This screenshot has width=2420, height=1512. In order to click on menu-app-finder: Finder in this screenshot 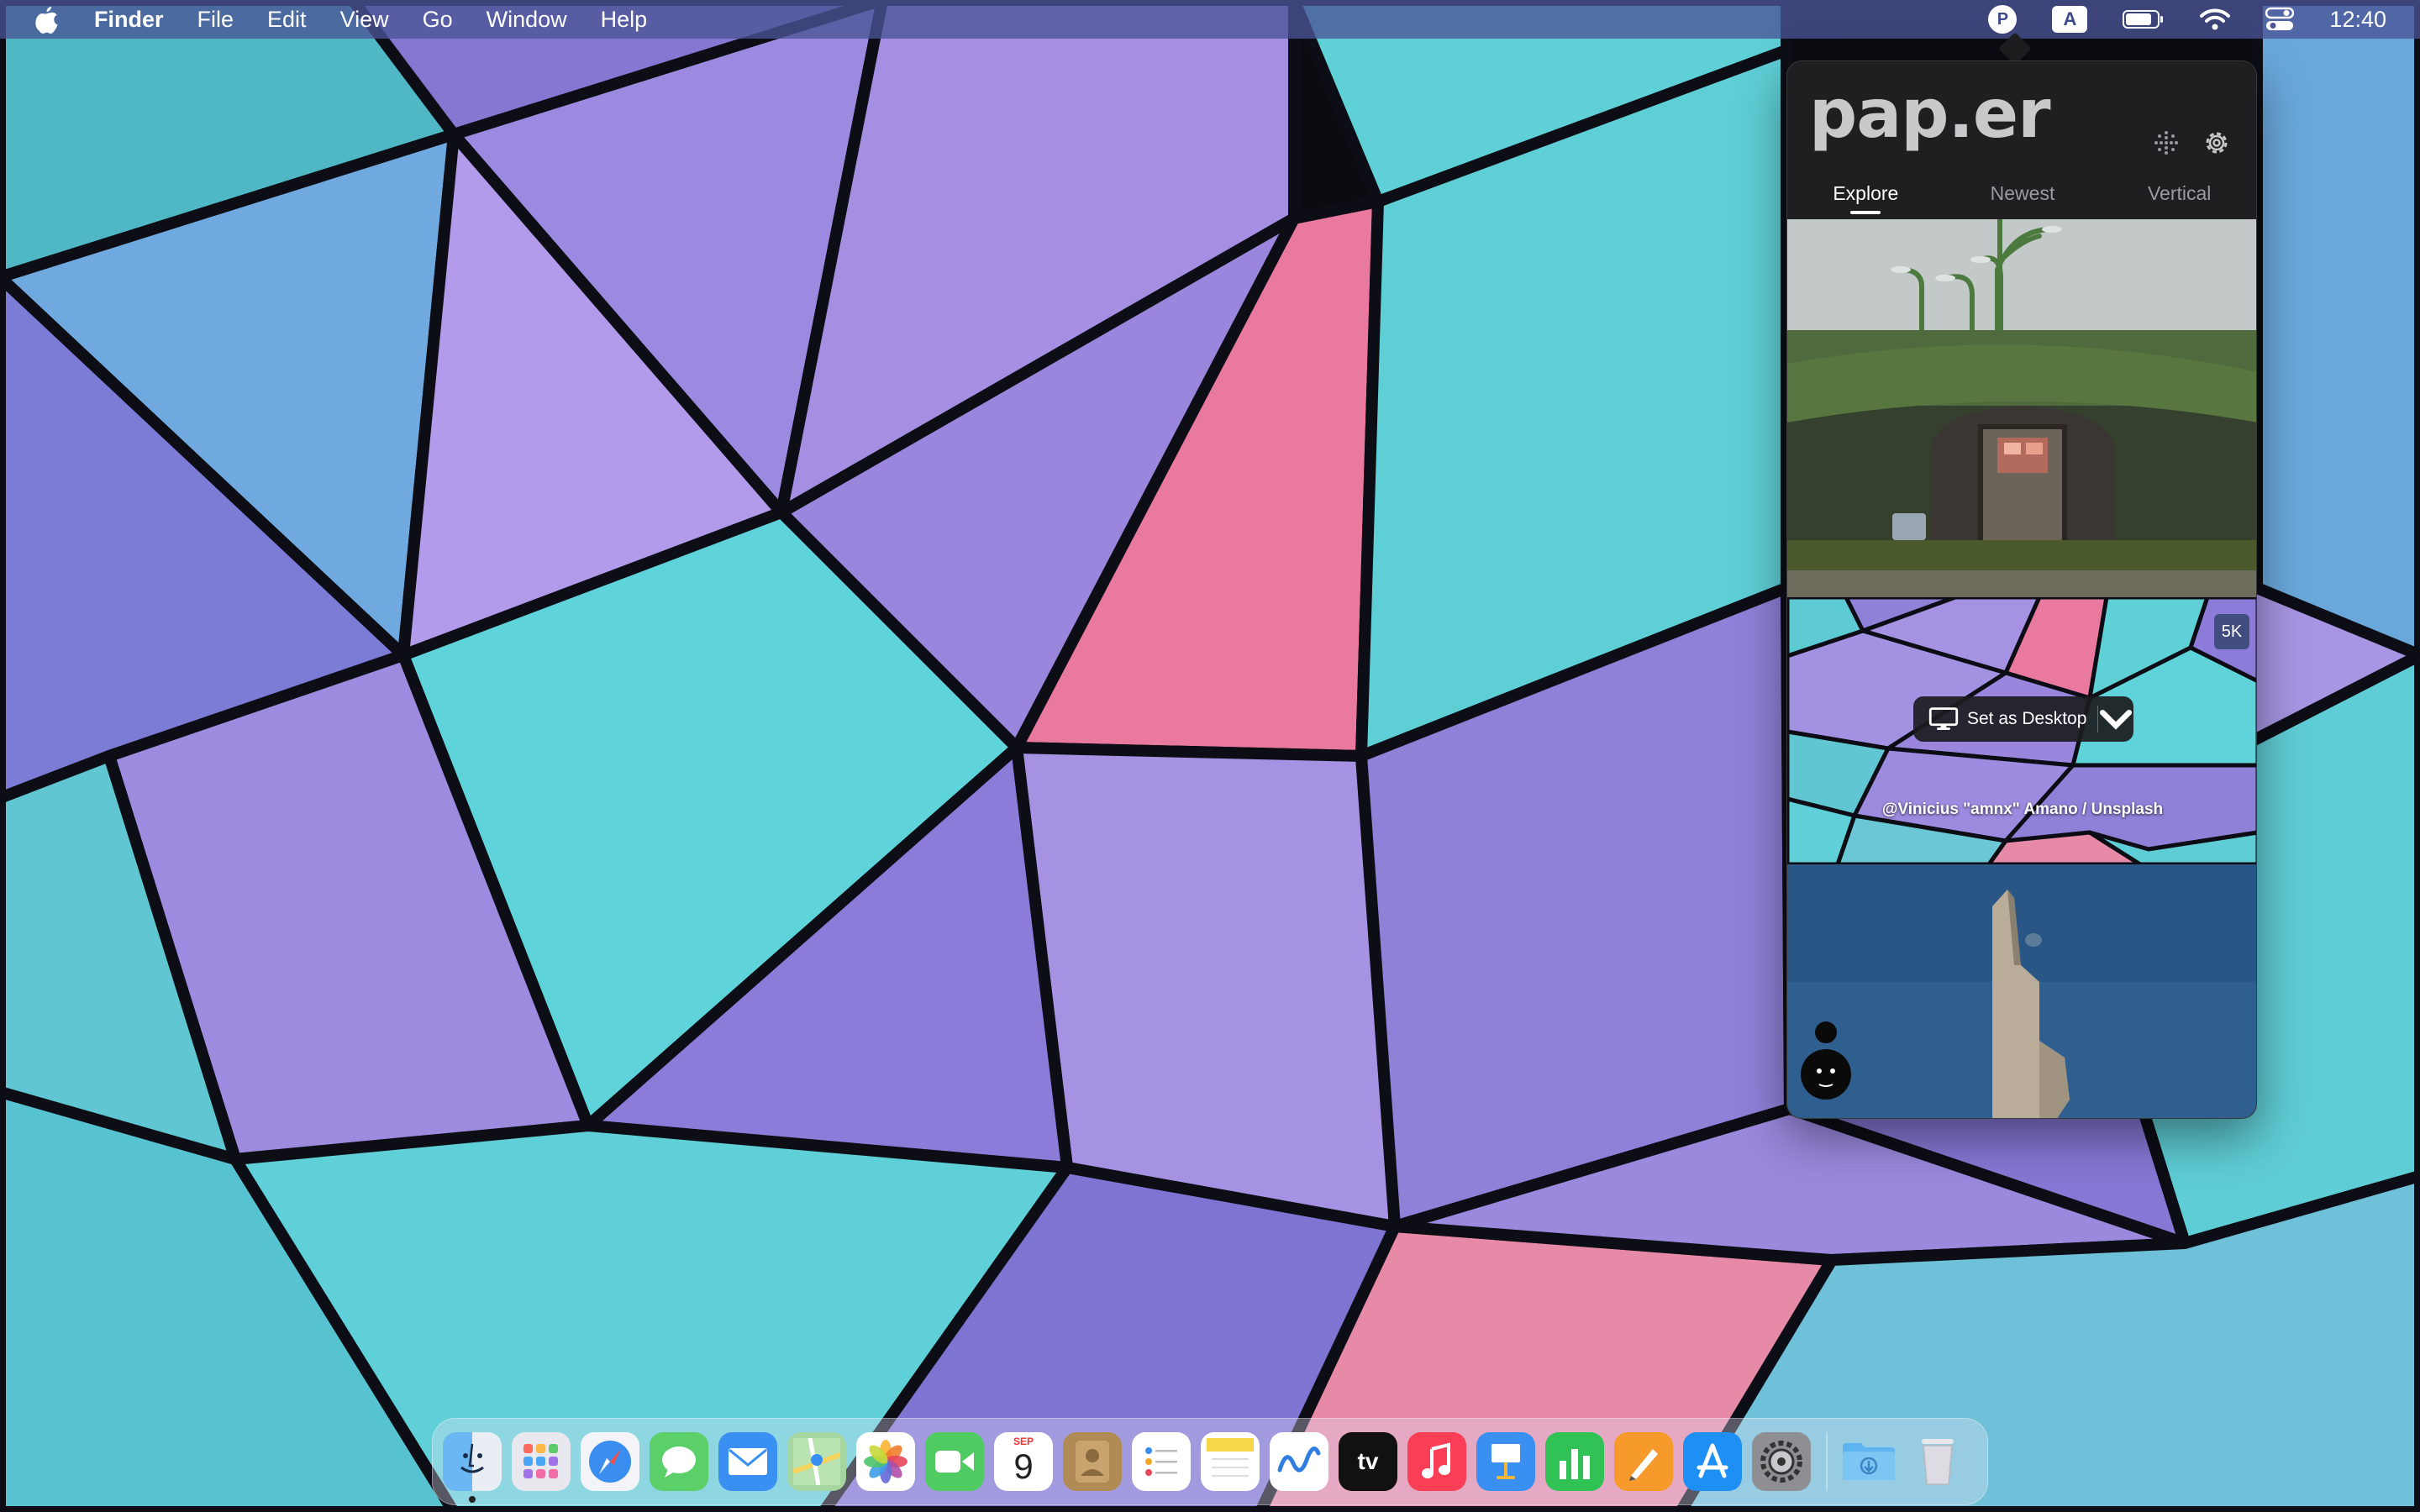, I will do `click(129, 20)`.